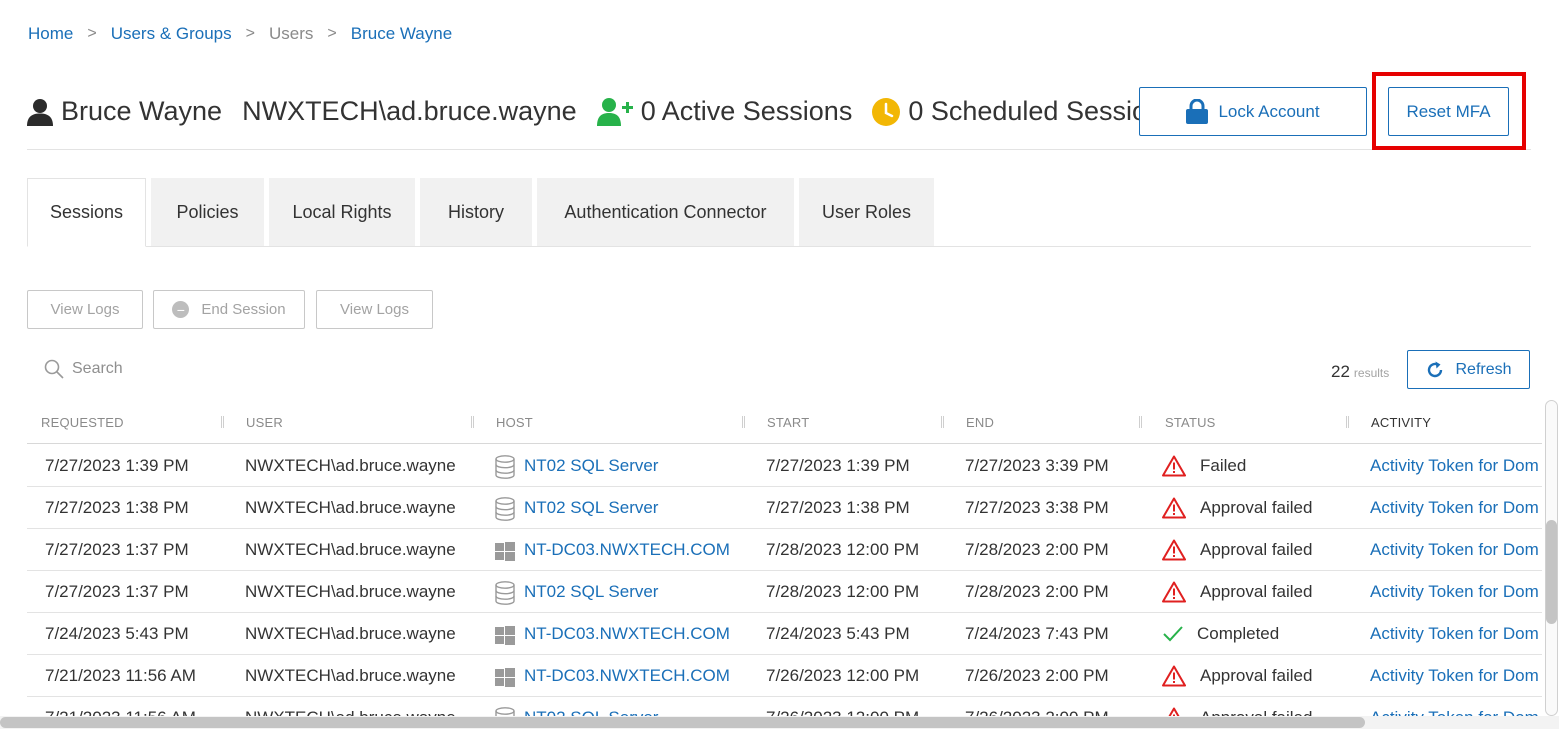 The height and width of the screenshot is (730, 1559). What do you see at coordinates (171, 34) in the screenshot?
I see `breadcrumb-users-groups: Users & Groups` at bounding box center [171, 34].